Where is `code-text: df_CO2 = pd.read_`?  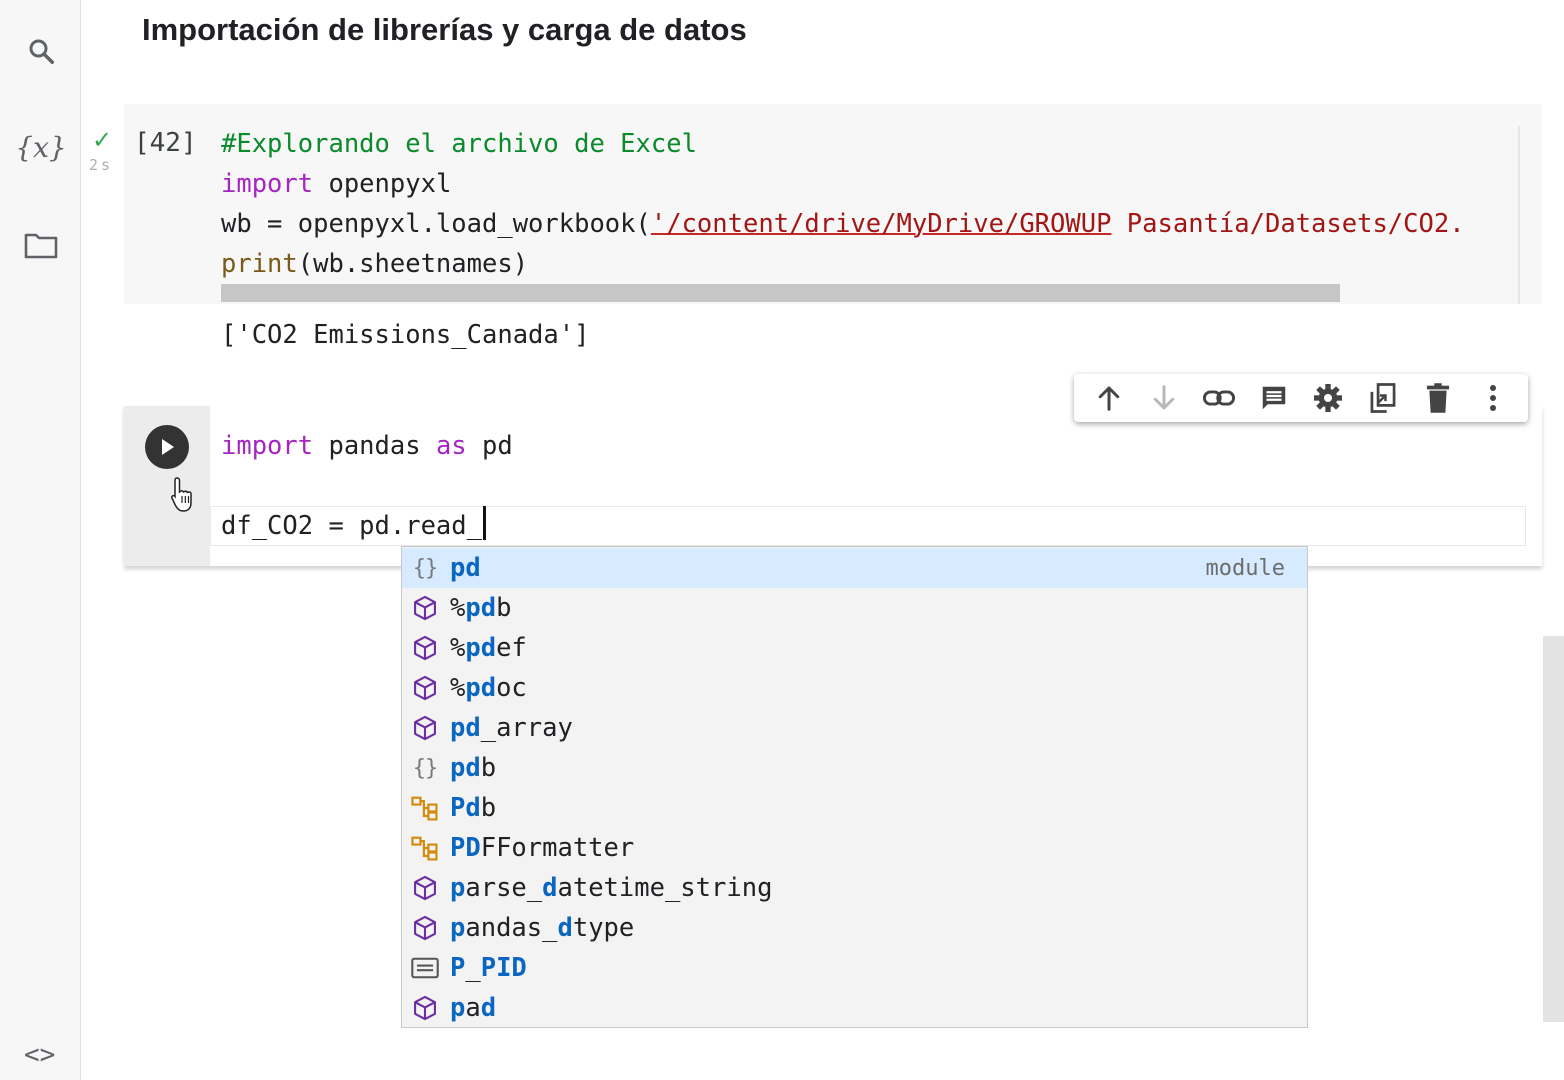
code-text: df_CO2 = pd.read_ is located at coordinates (351, 526).